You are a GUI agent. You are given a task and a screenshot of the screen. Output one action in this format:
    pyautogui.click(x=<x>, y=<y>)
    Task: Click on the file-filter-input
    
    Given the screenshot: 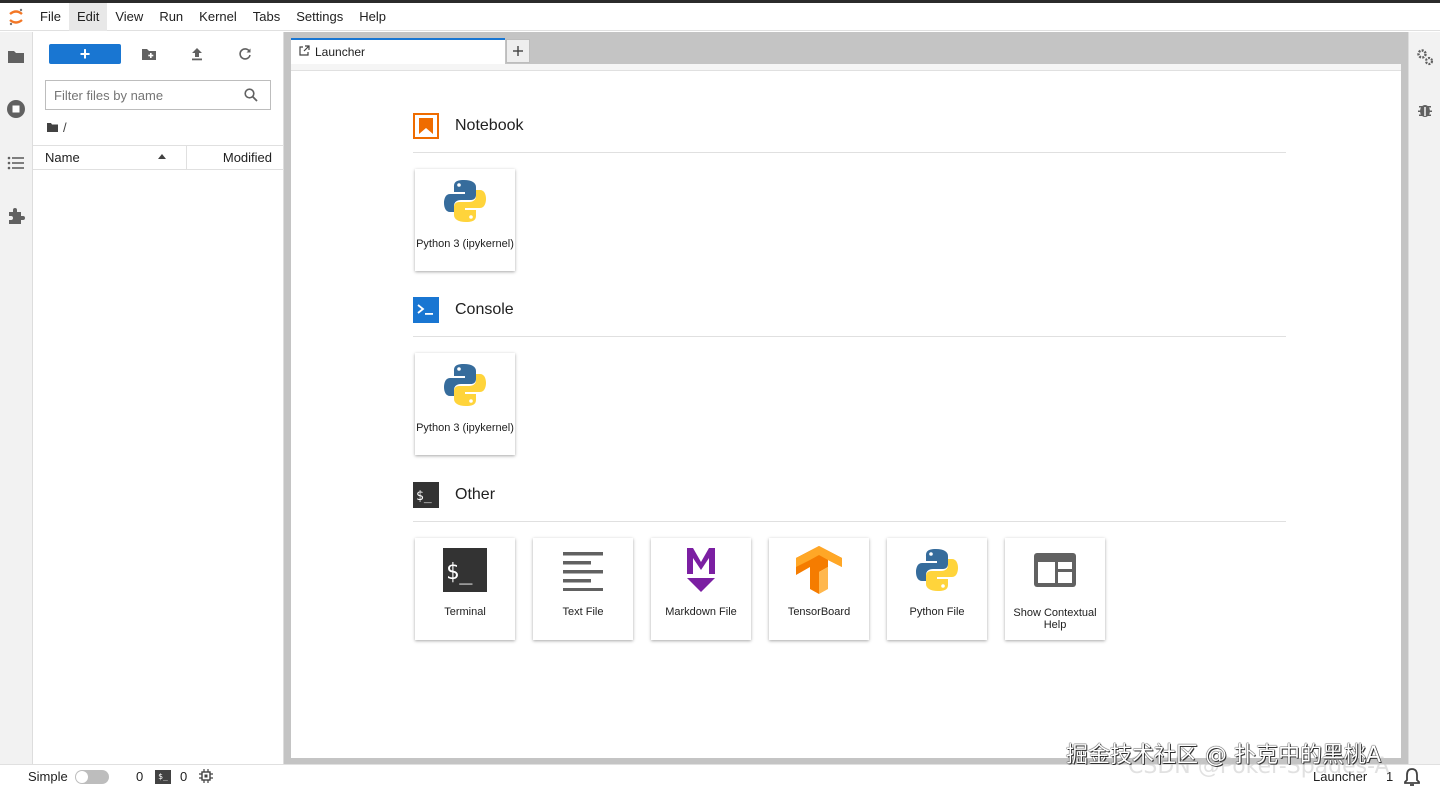 What is the action you would take?
    pyautogui.click(x=144, y=95)
    